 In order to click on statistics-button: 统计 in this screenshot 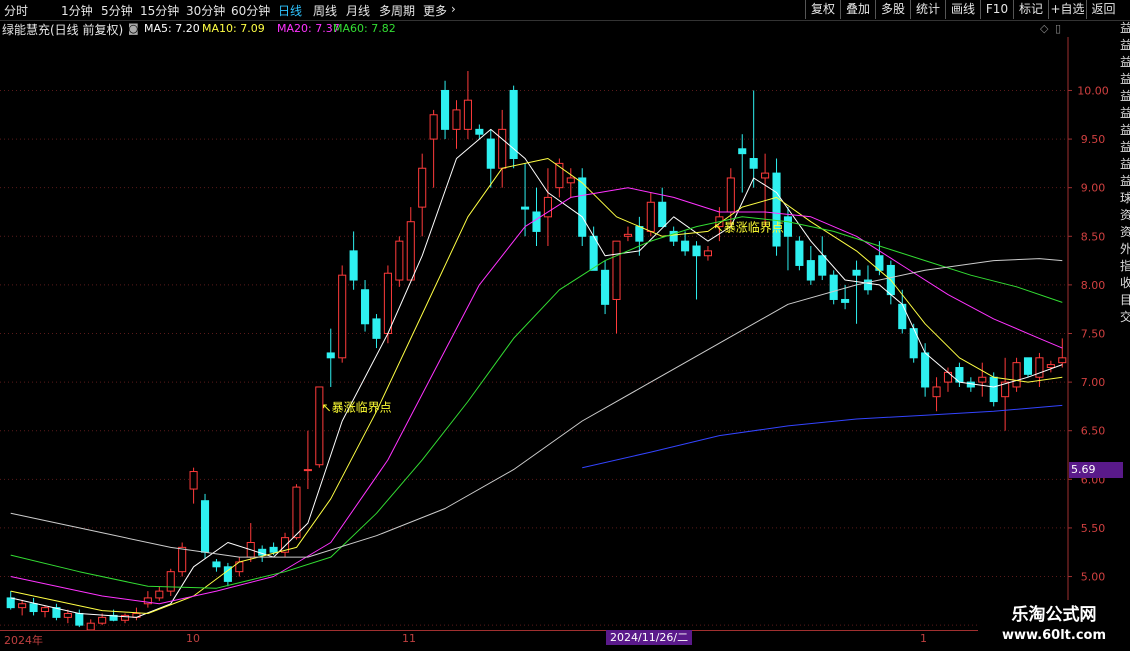, I will do `click(927, 9)`.